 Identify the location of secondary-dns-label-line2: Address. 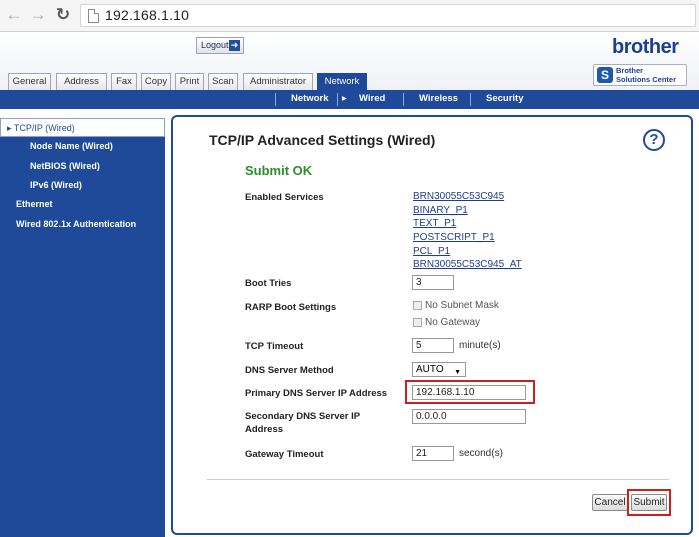
(264, 429).